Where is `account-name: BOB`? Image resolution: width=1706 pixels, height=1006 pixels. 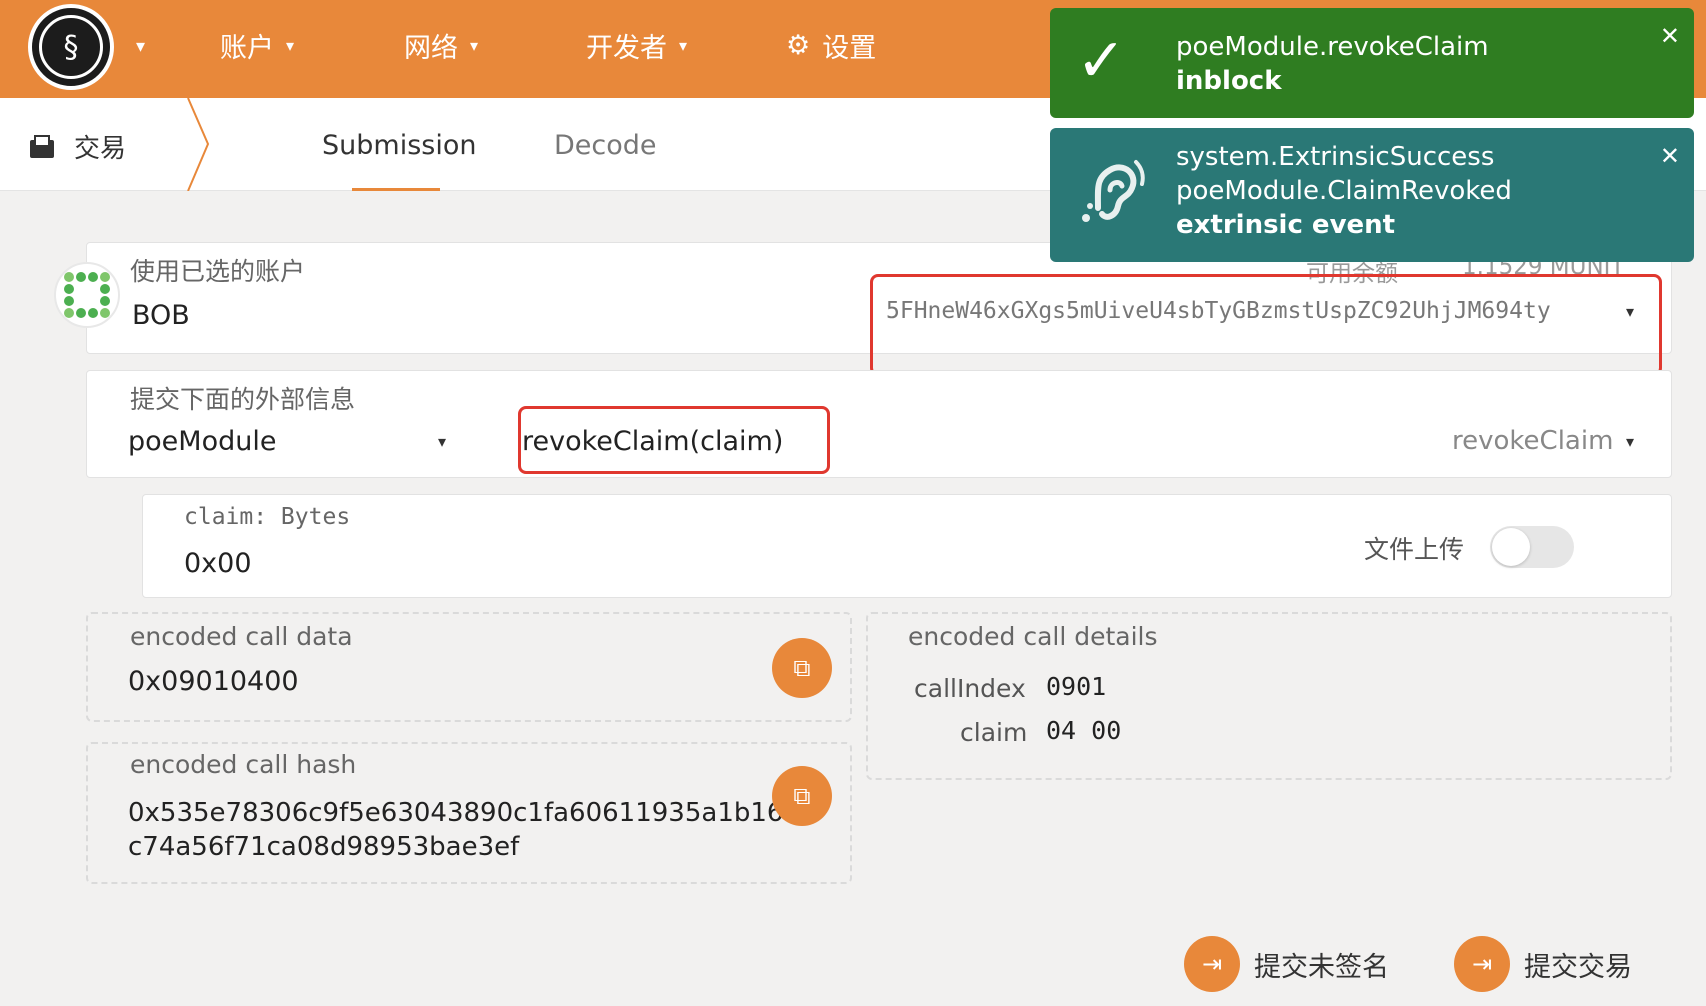 account-name: BOB is located at coordinates (161, 315).